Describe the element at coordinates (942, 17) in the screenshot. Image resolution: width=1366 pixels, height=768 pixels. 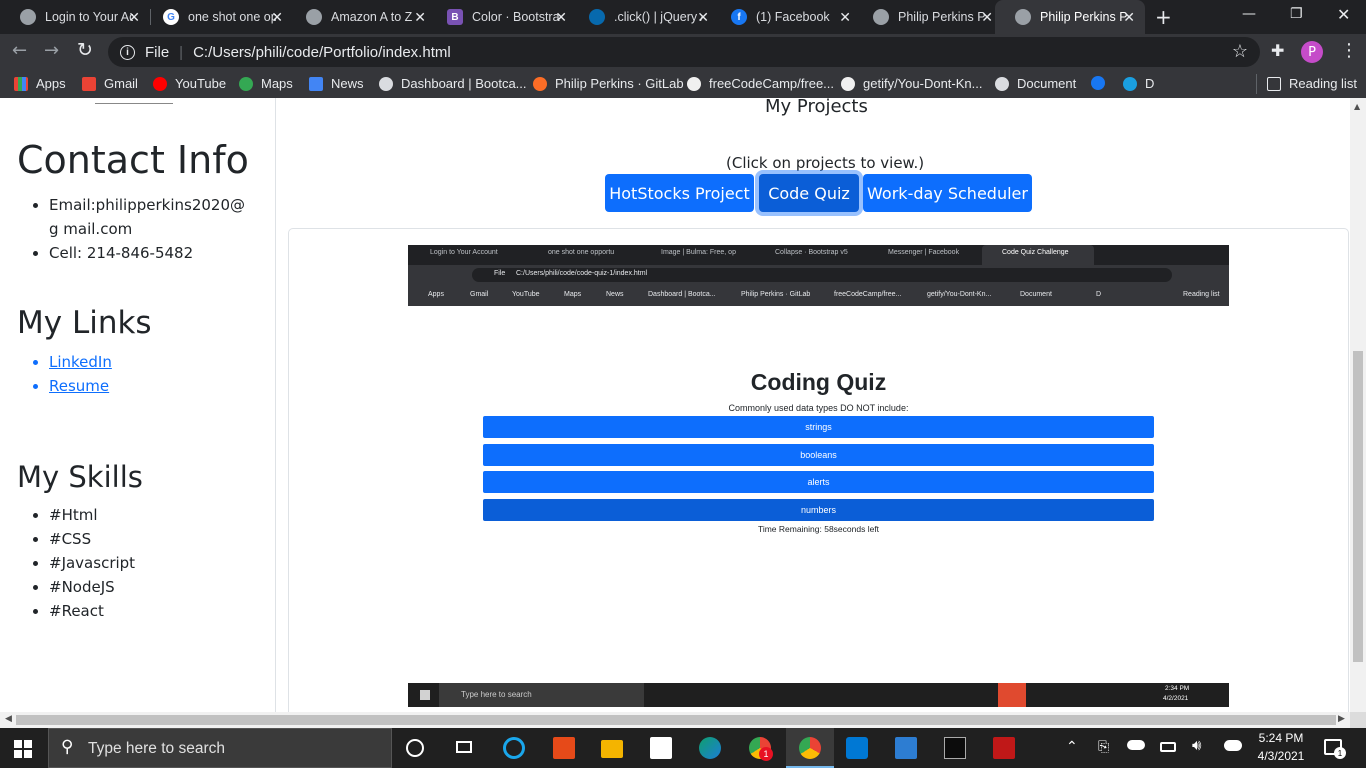
I see `tab-title: Philip Perkins Portfolio` at that location.